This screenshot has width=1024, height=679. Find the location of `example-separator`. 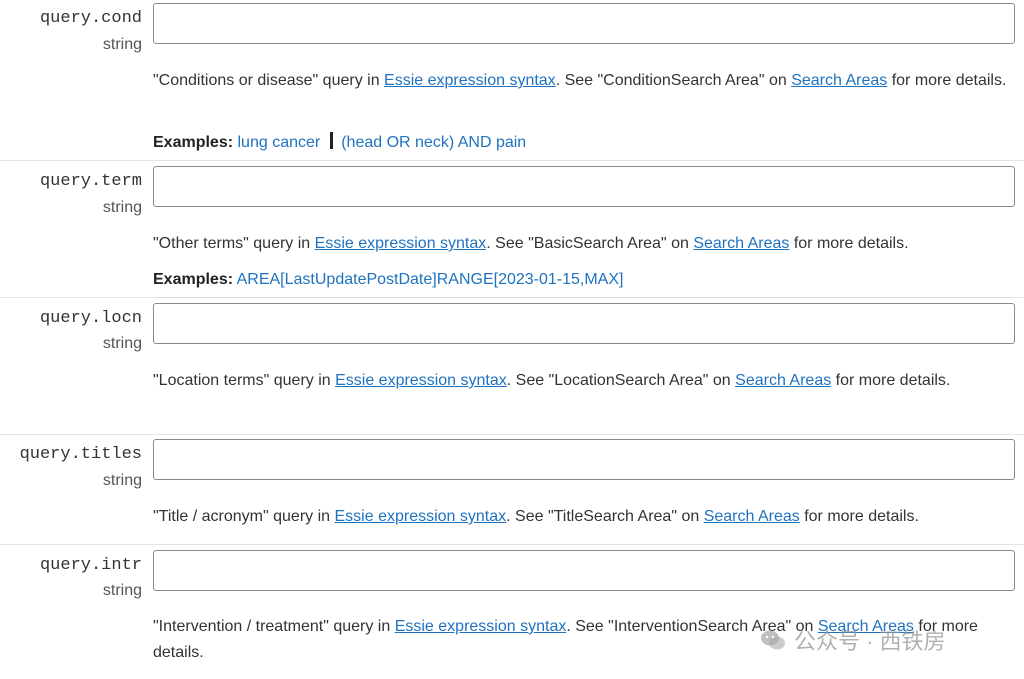

example-separator is located at coordinates (332, 140).